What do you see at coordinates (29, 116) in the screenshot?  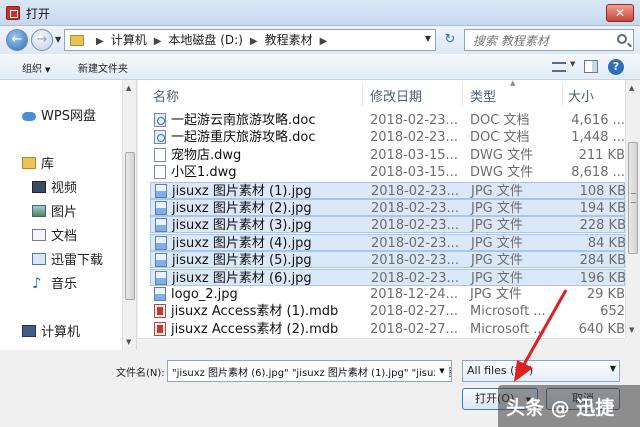 I see `cloud-icon` at bounding box center [29, 116].